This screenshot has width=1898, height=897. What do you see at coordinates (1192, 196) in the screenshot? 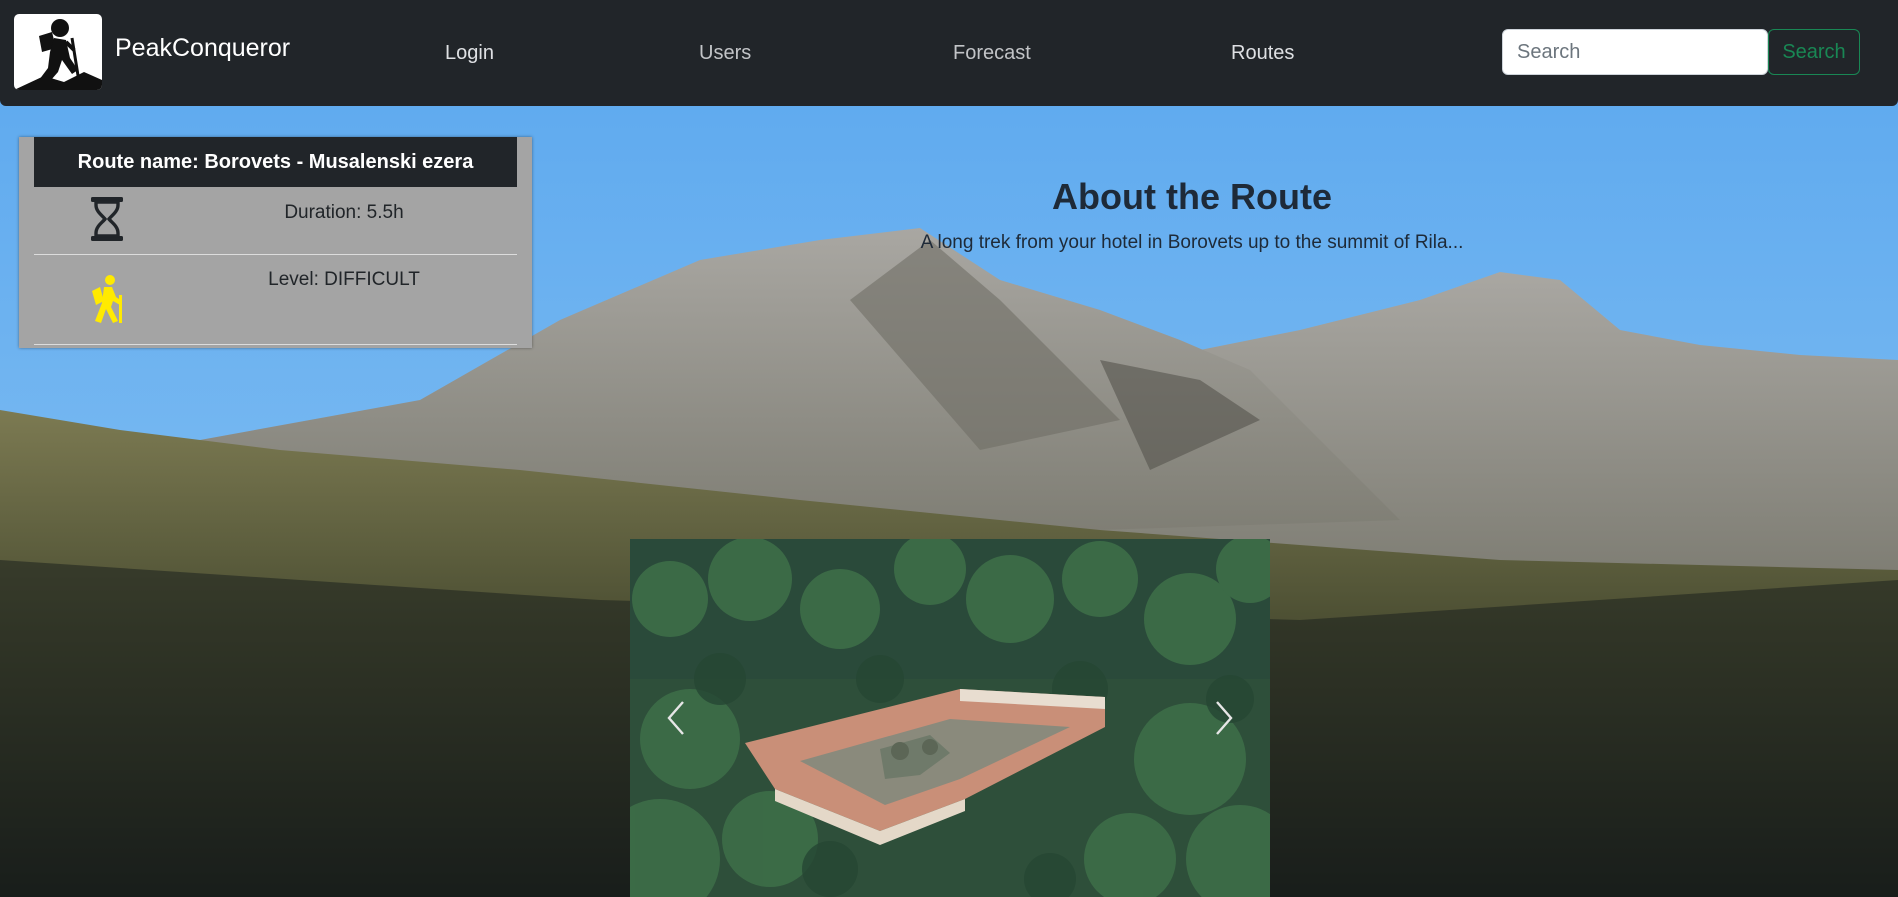
I see `about-title: About the Route` at bounding box center [1192, 196].